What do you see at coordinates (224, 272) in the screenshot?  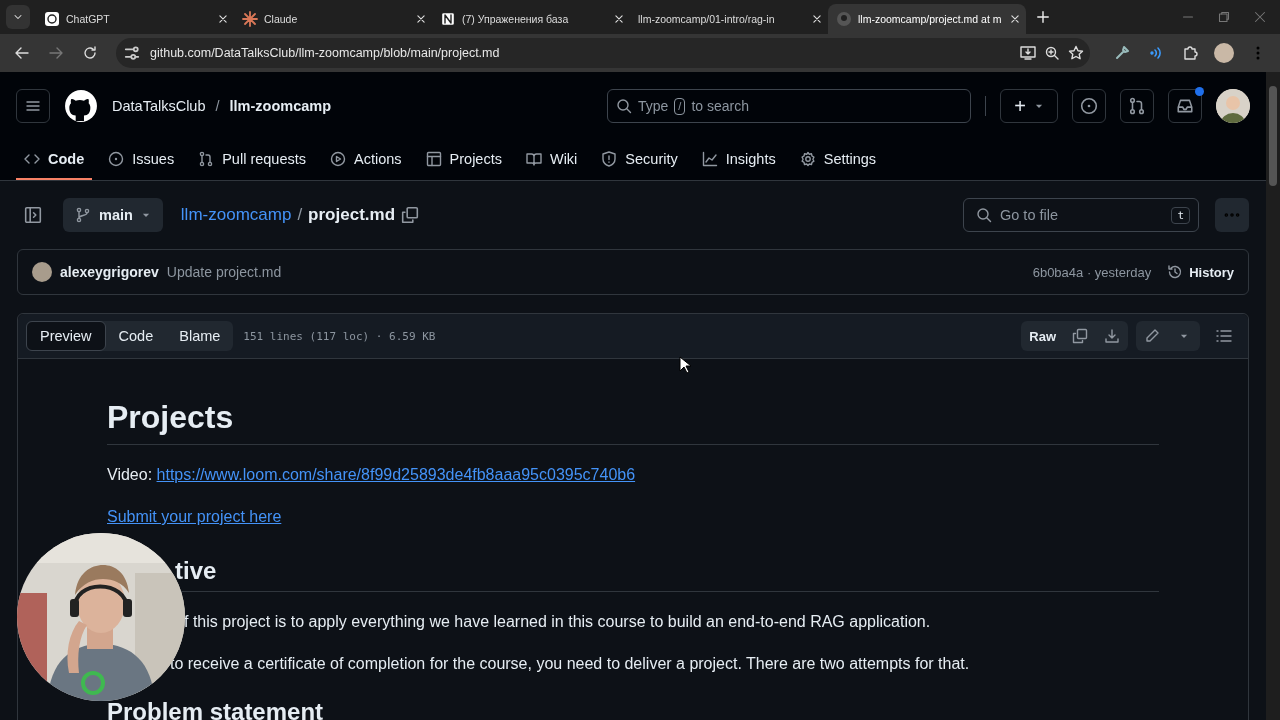 I see `commit-message: Update project.md` at bounding box center [224, 272].